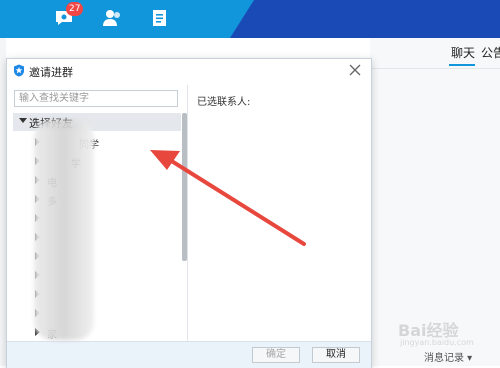 The width and height of the screenshot is (500, 368). I want to click on contacts-icon, so click(112, 18).